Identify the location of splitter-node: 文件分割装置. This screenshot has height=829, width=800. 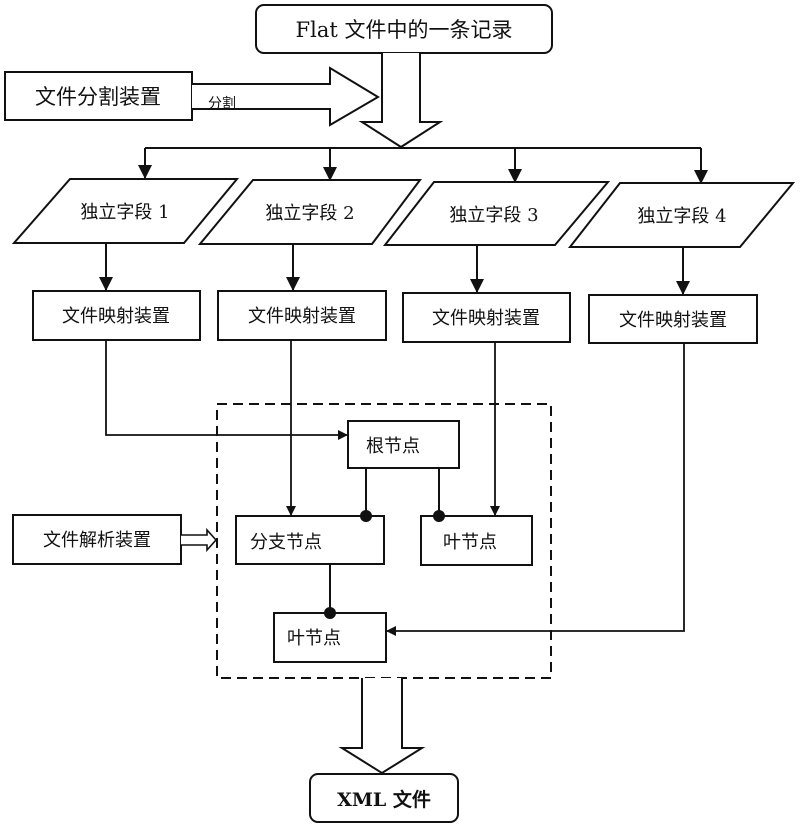
(98, 96).